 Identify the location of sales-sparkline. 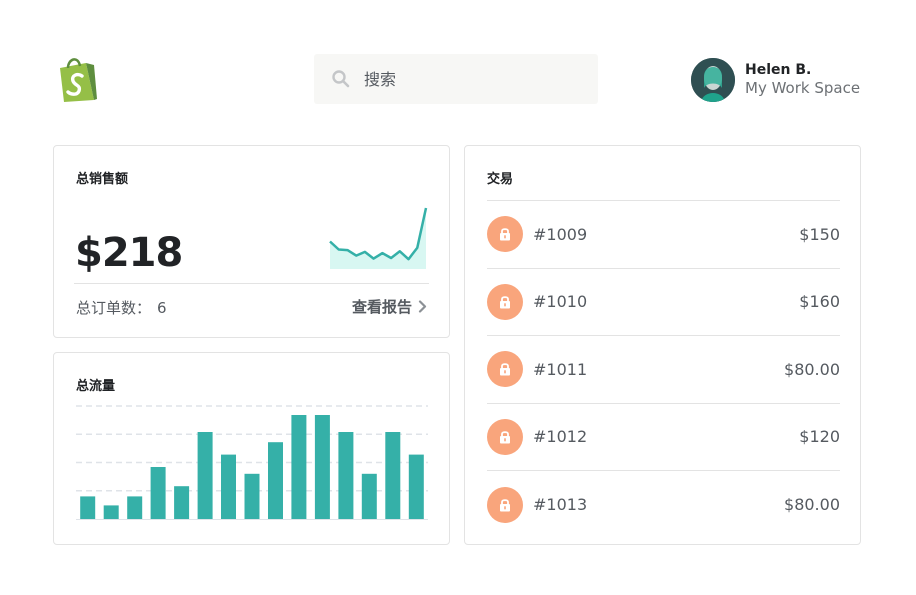
(378, 238).